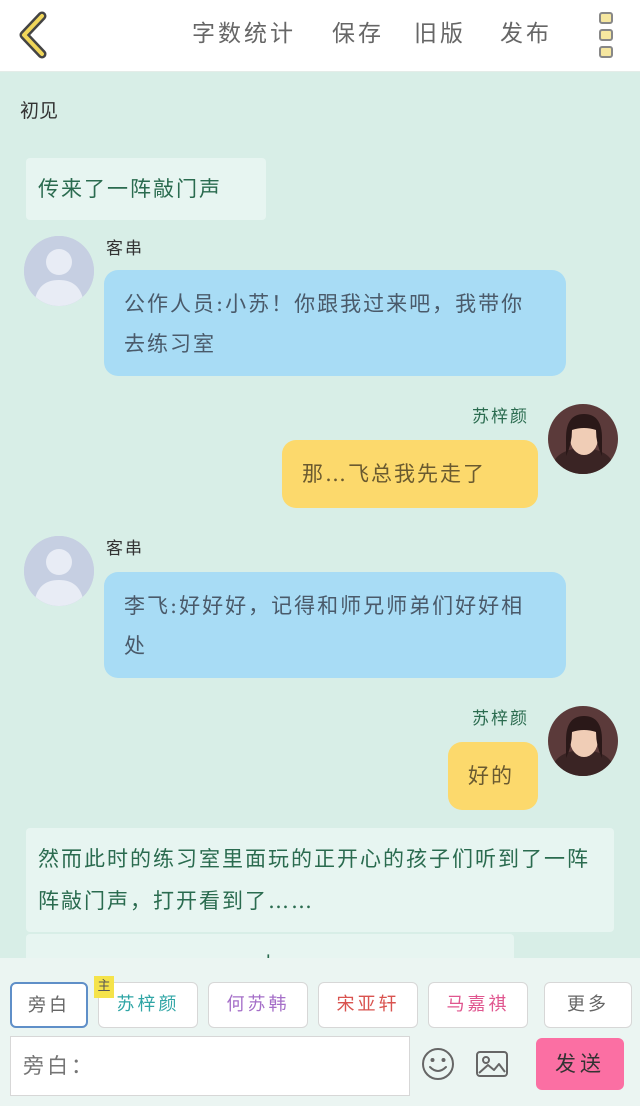  I want to click on chevron-left-icon, so click(33, 35).